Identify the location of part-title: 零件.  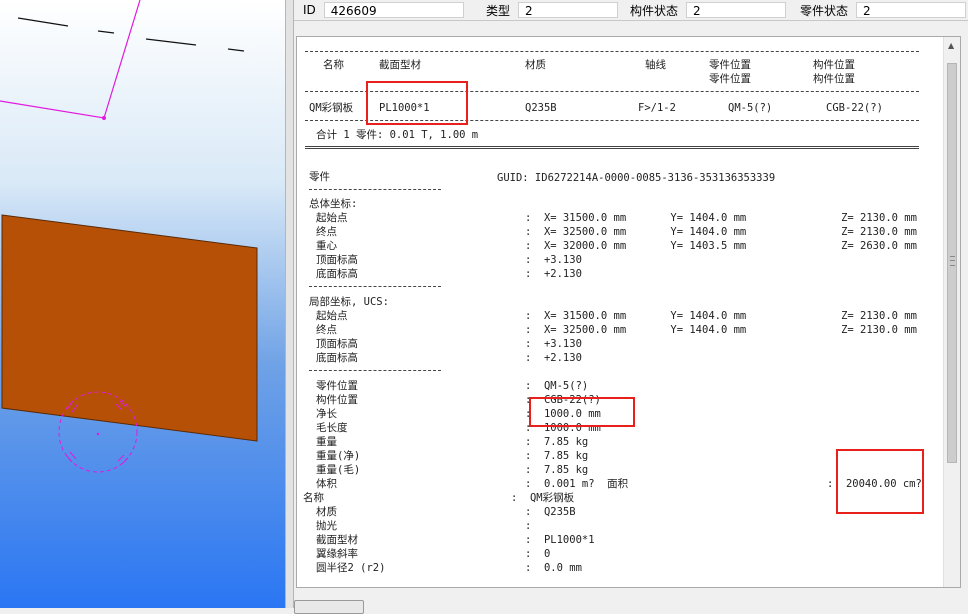
(319, 177).